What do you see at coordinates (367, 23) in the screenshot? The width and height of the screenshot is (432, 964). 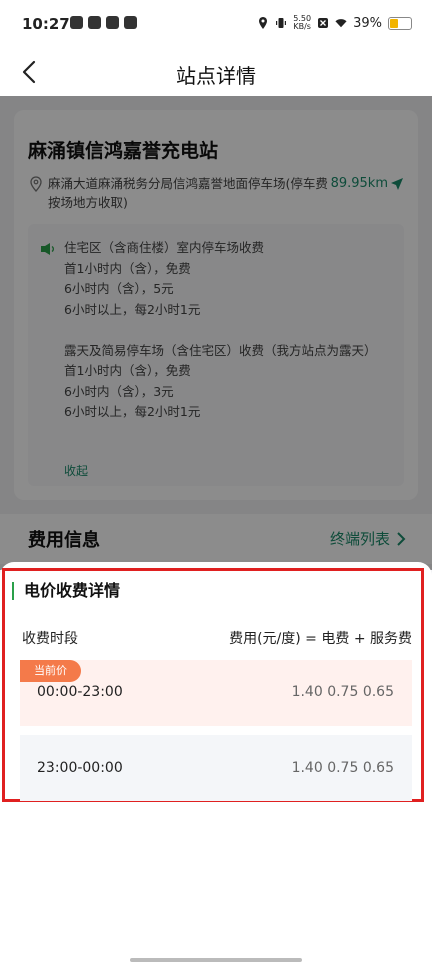 I see `battery-percent: 39%` at bounding box center [367, 23].